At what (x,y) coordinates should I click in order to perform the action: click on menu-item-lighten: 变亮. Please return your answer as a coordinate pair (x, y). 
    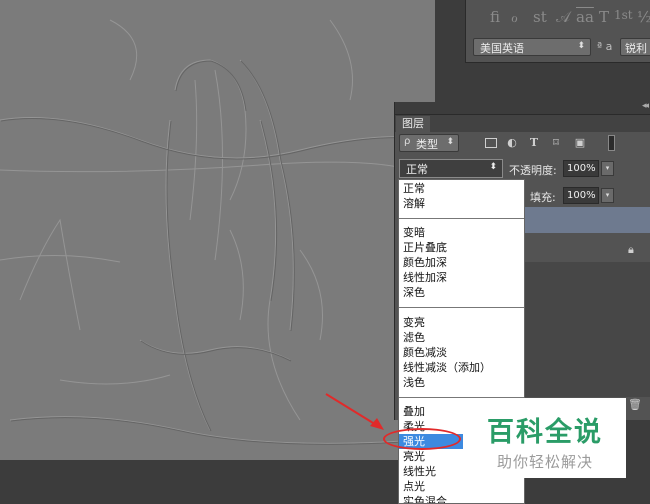
    Looking at the image, I should click on (461, 322).